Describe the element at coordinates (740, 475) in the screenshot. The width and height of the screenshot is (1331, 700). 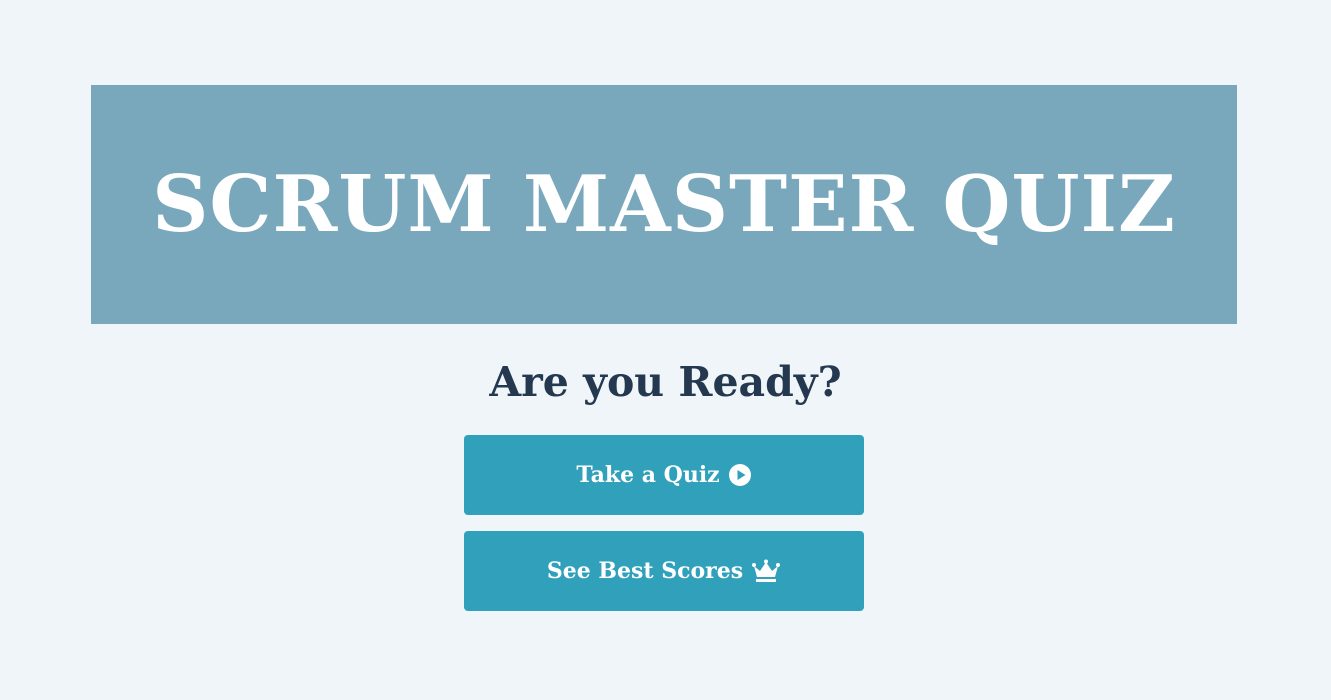
I see `play-circle-icon` at that location.